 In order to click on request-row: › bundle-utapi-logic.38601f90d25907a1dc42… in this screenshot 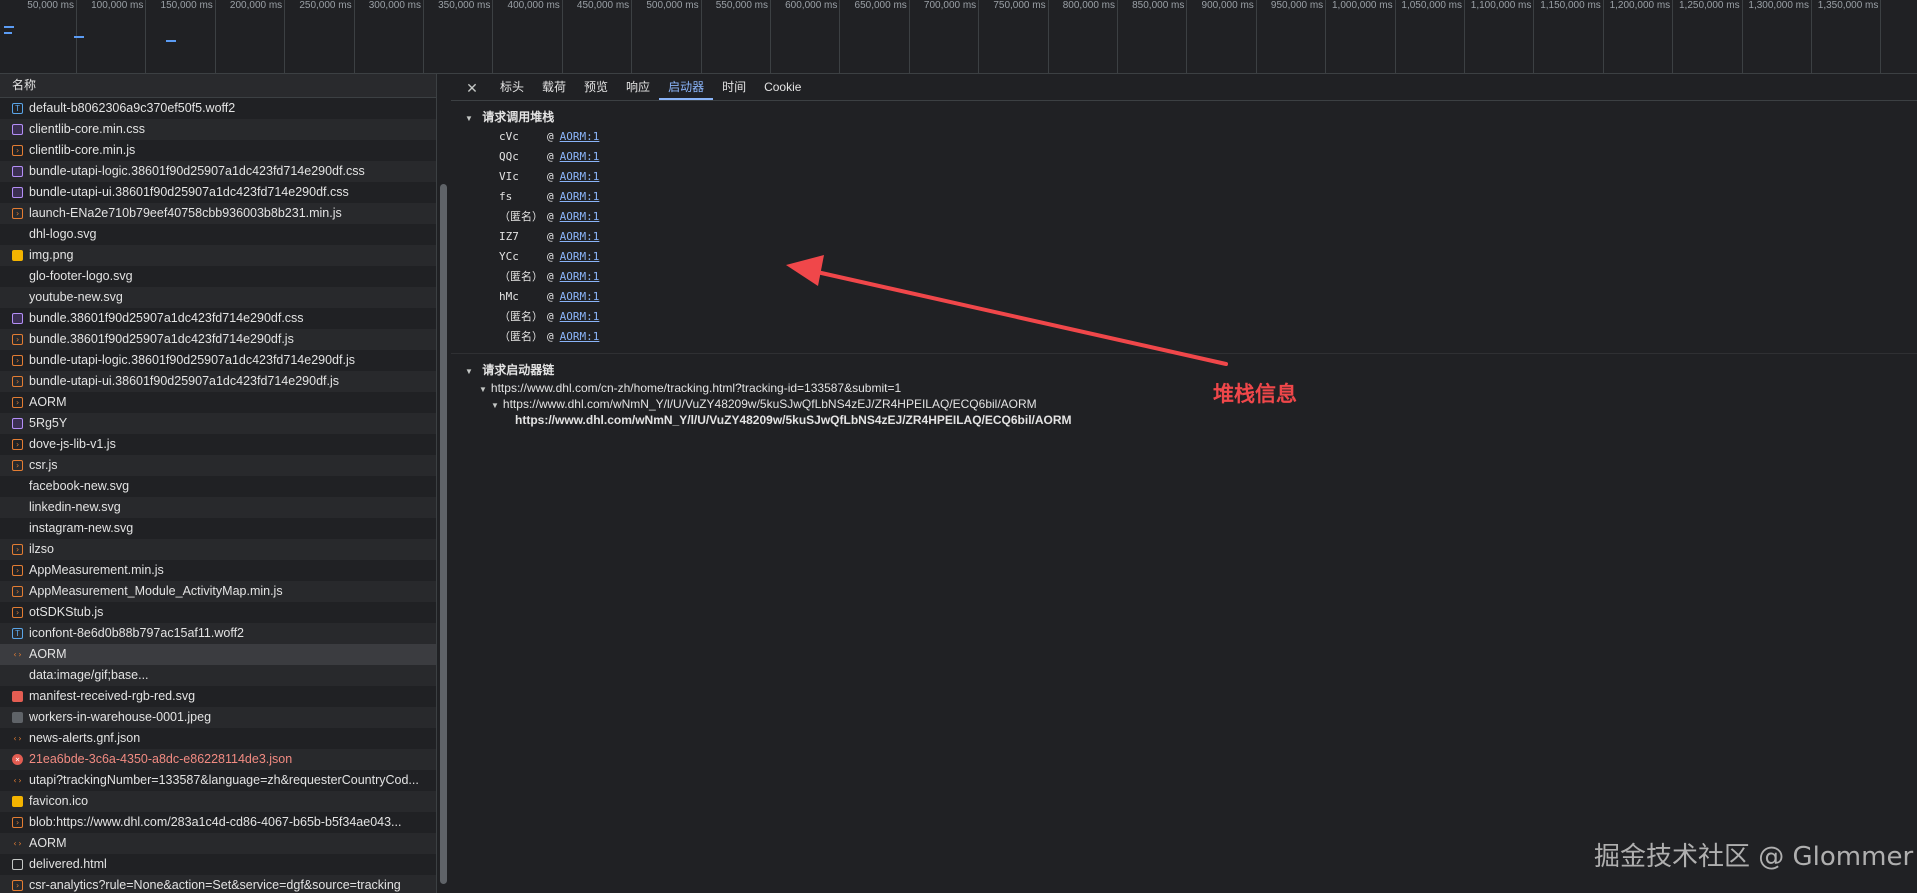, I will do `click(218, 360)`.